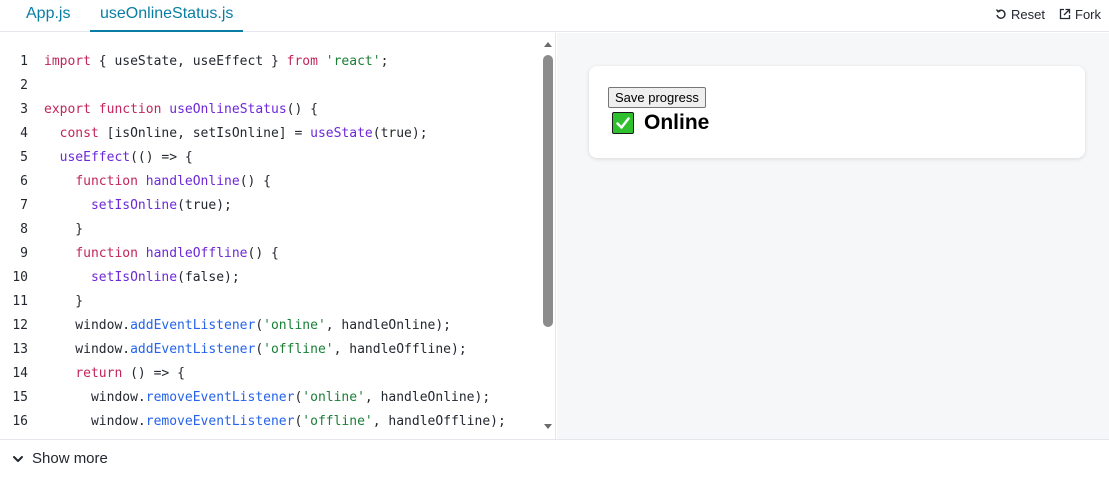 The width and height of the screenshot is (1109, 477). I want to click on code-token: const, so click(79, 133).